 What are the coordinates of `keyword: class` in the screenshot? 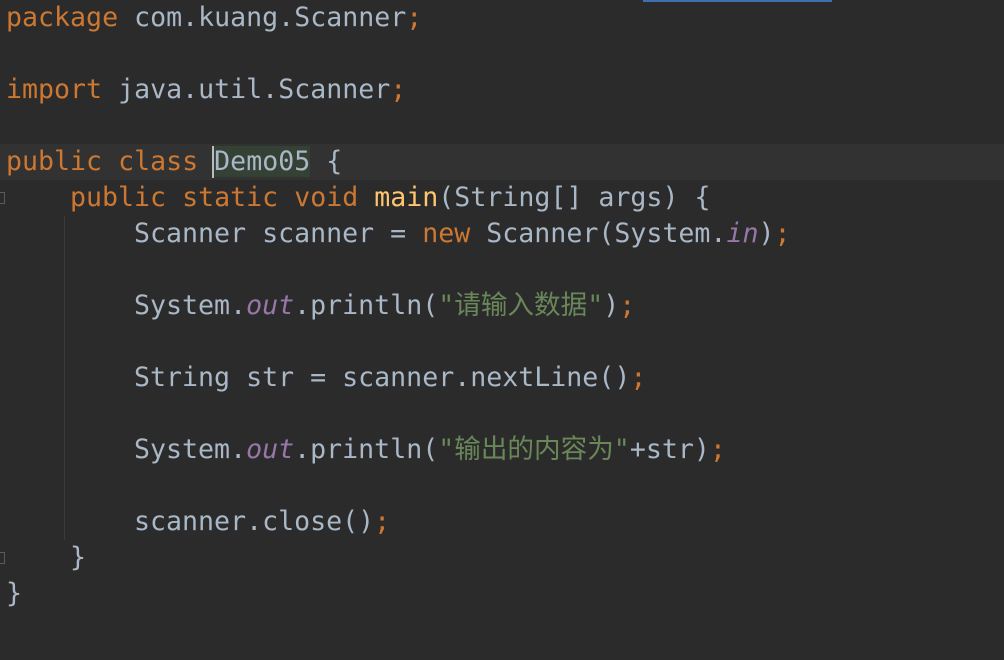 It's located at (158, 161).